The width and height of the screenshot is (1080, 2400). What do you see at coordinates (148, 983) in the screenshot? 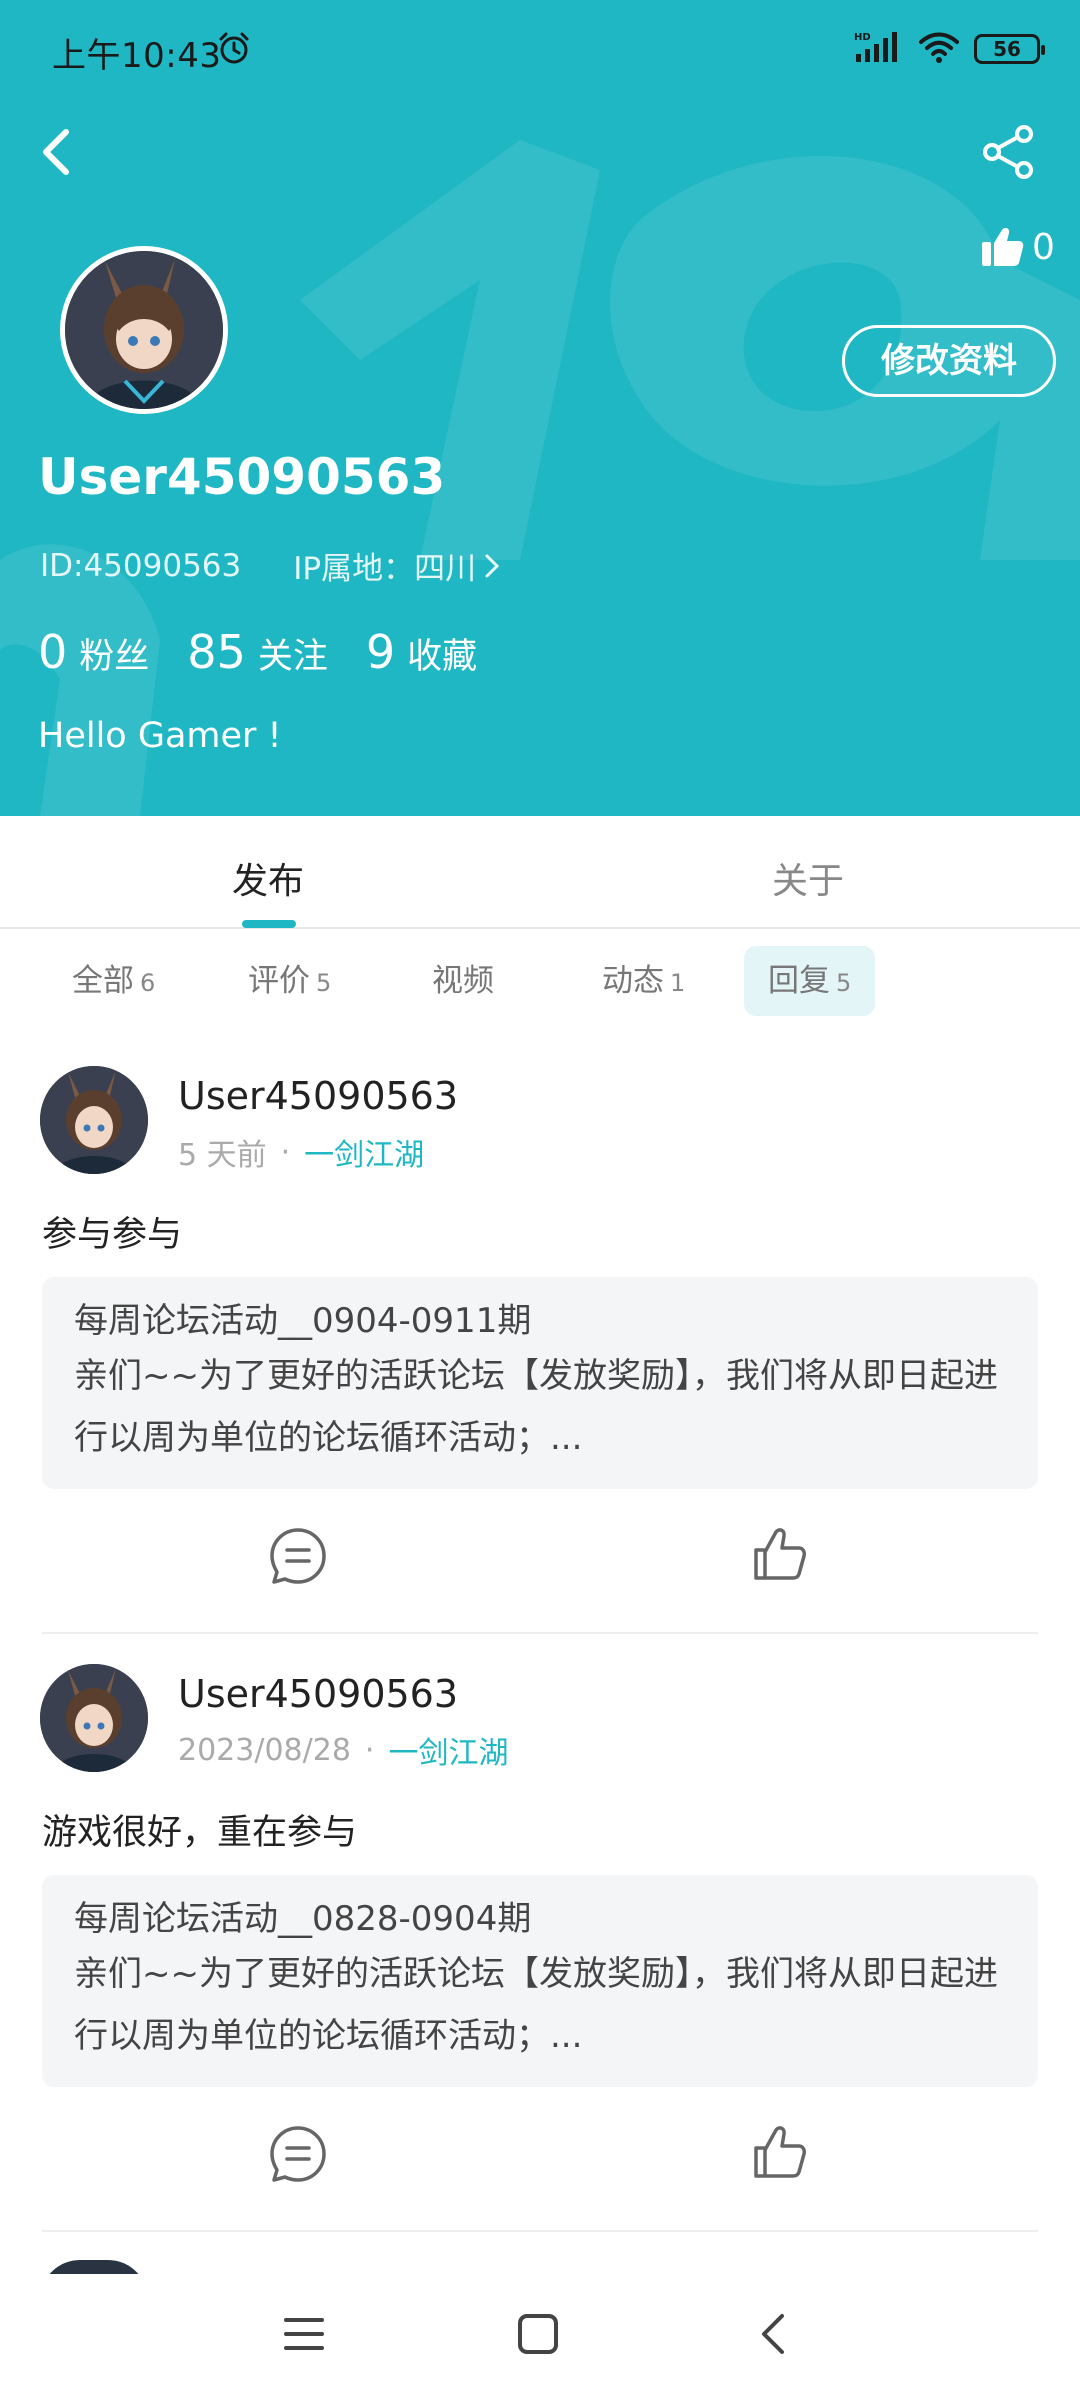
I see `filter-all-count: 6` at bounding box center [148, 983].